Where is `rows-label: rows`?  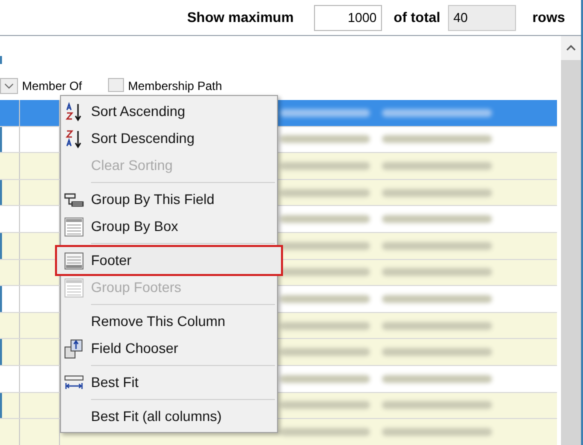
rows-label: rows is located at coordinates (548, 17).